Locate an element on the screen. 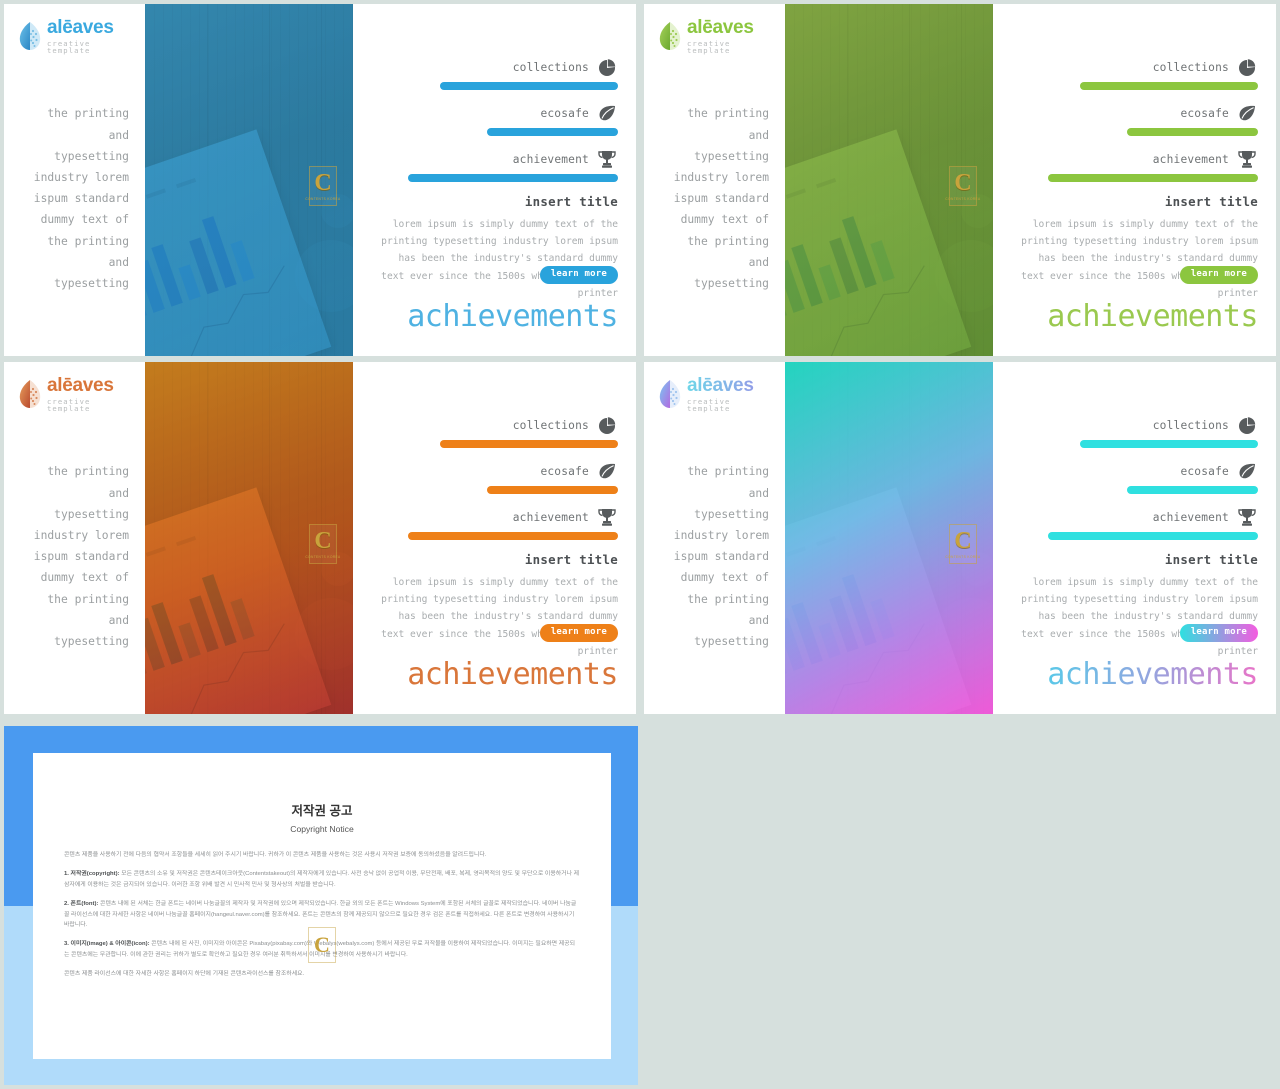 The image size is (1280, 1089). section-heading: 3. 이미지(image) & 아이콘(icon): is located at coordinates (107, 944).